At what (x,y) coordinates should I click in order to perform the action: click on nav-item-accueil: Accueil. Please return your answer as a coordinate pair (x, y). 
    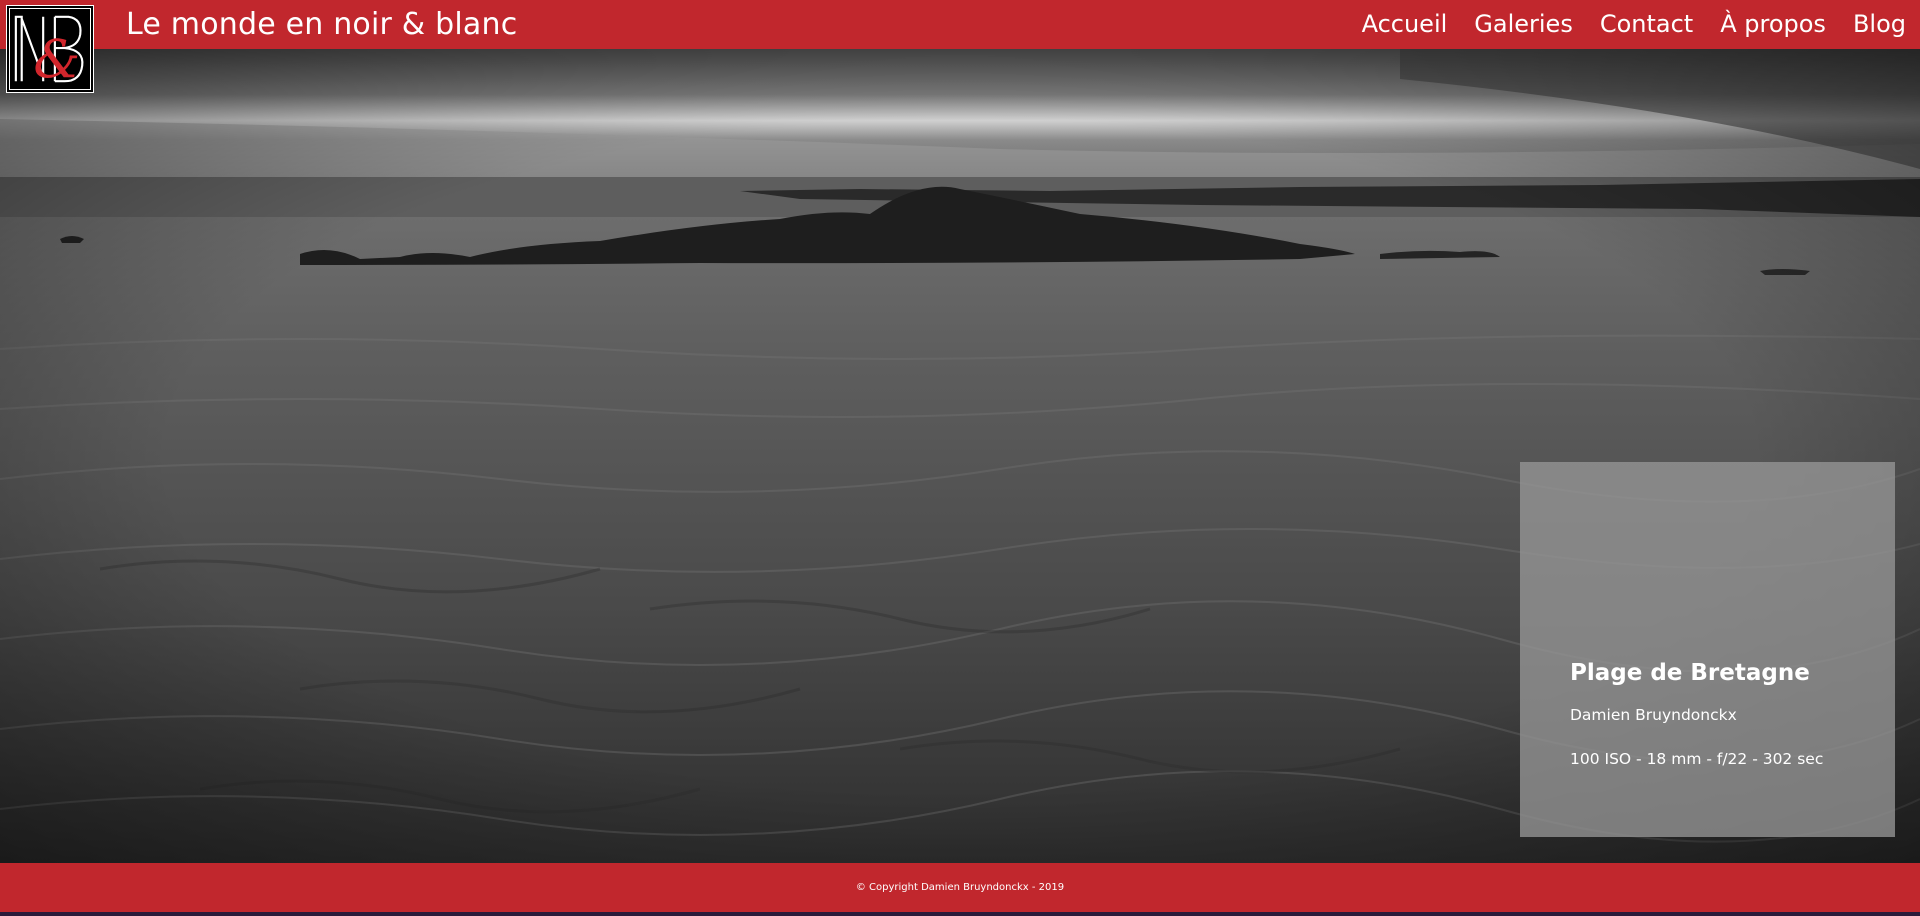
    Looking at the image, I should click on (1405, 24).